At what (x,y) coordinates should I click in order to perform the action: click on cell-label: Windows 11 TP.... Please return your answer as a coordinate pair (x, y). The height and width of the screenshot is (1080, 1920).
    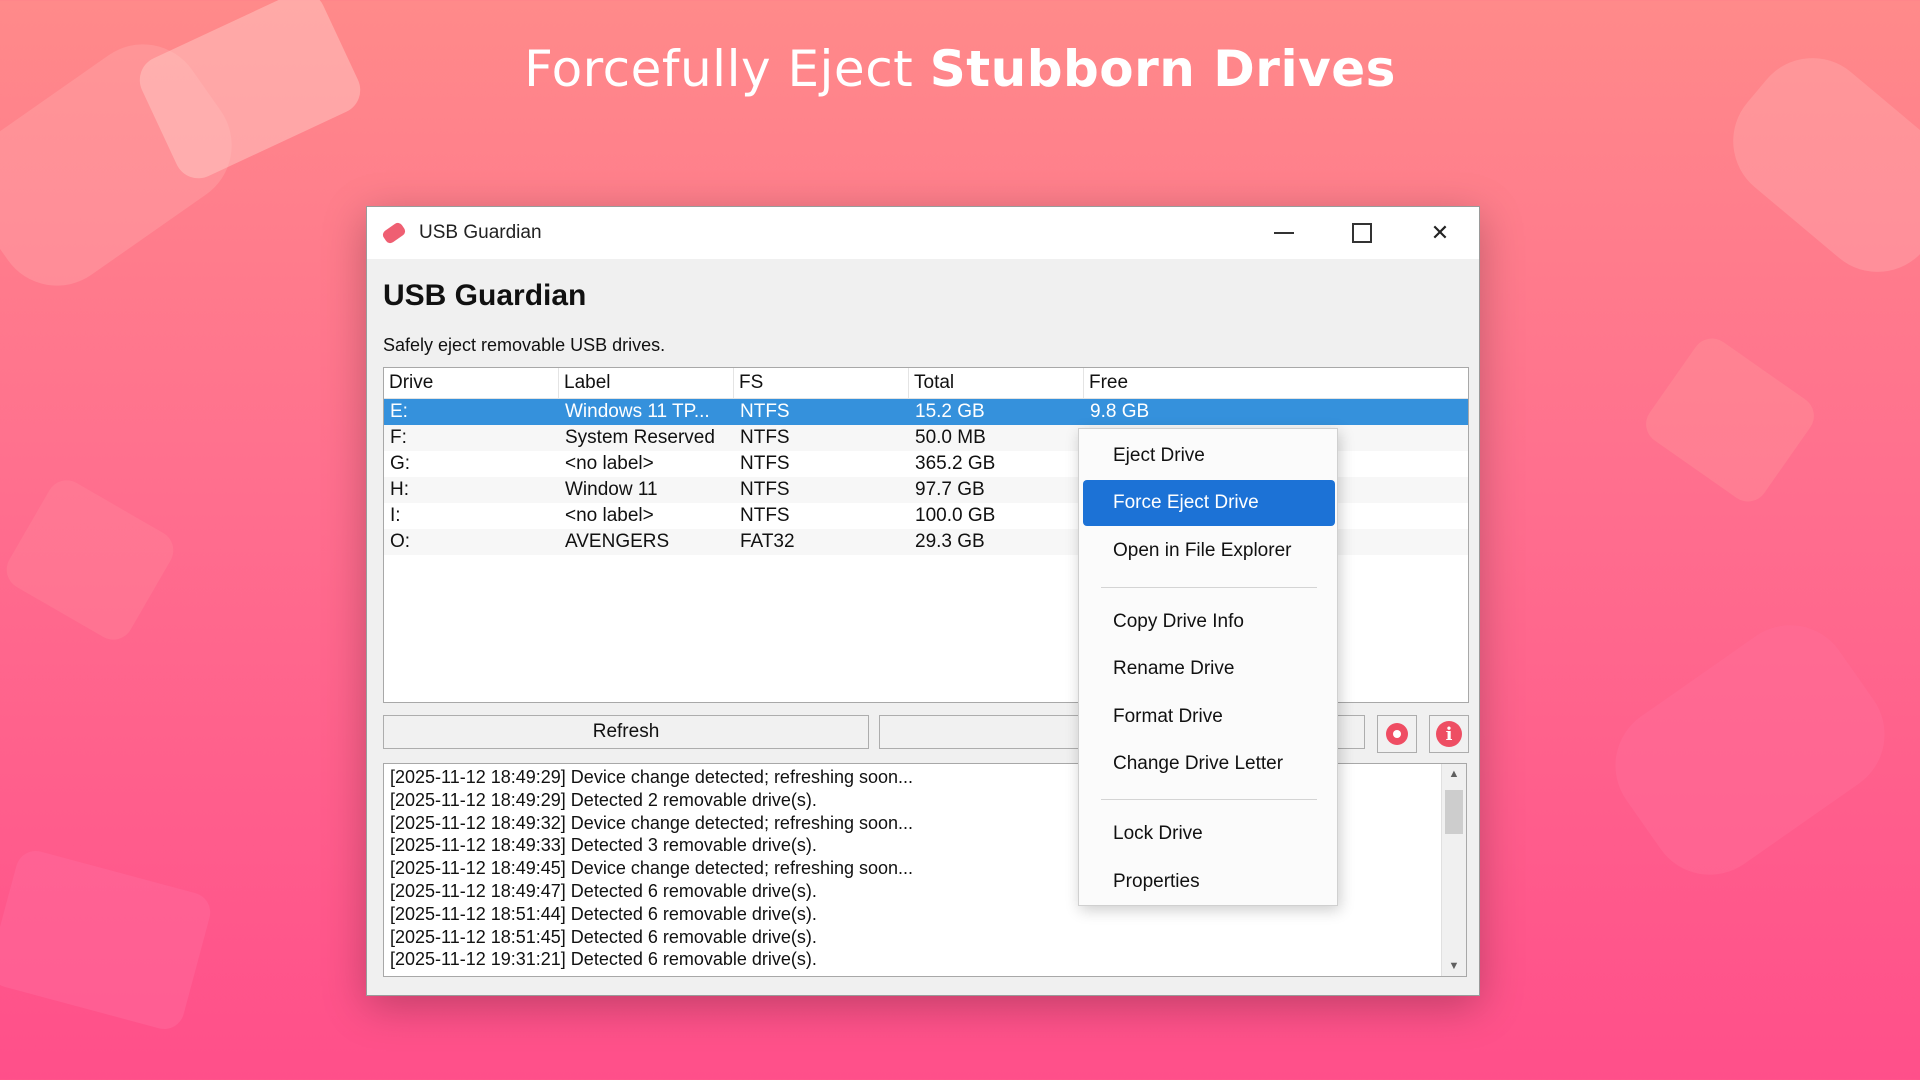
    Looking at the image, I should click on (637, 411).